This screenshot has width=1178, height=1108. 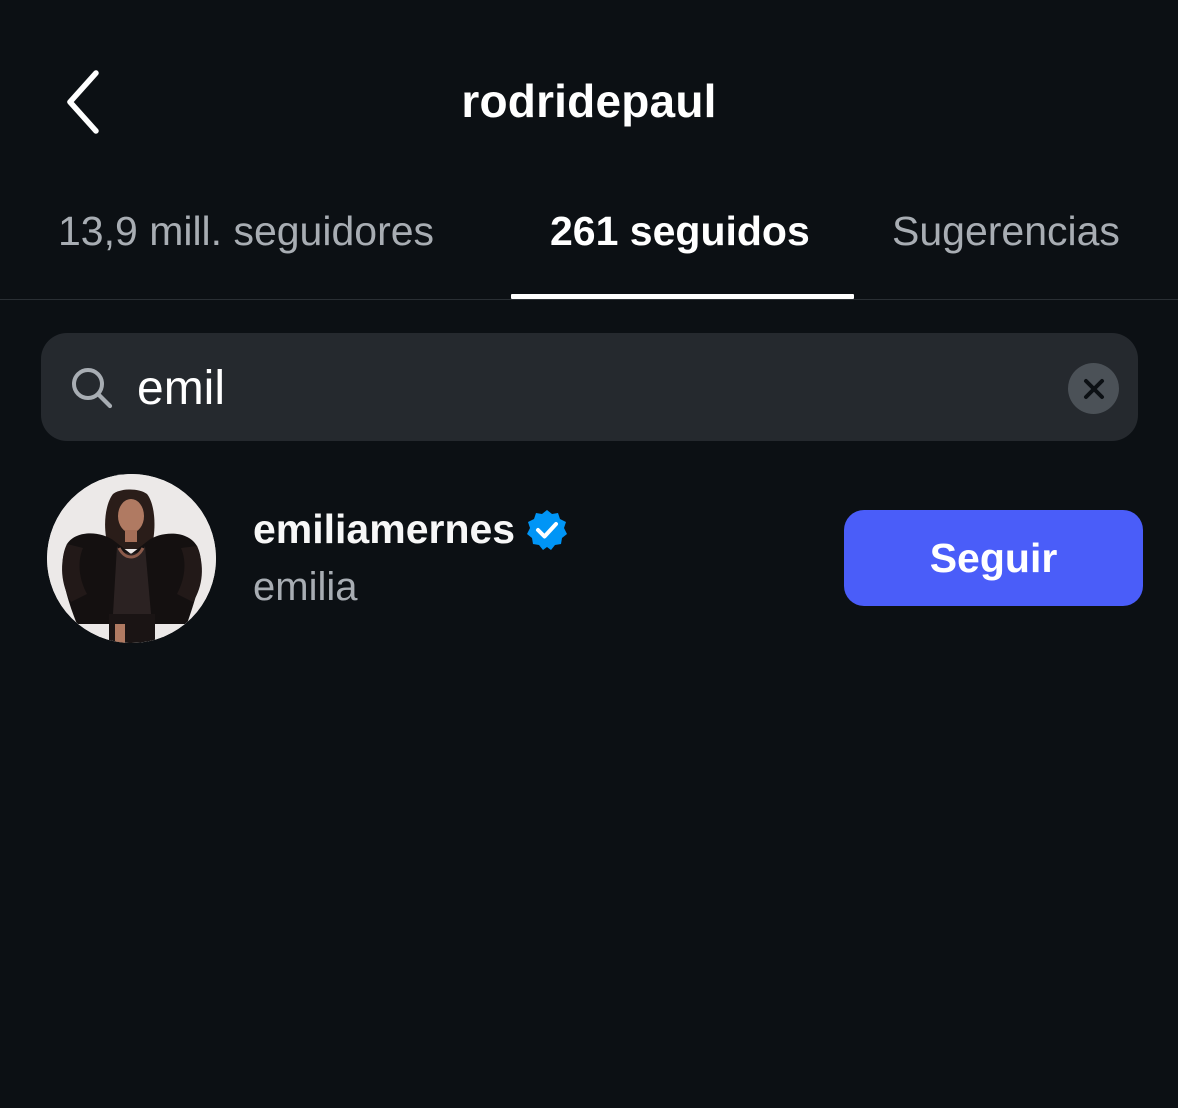 I want to click on tab-following: 261 seguidos, so click(x=680, y=231).